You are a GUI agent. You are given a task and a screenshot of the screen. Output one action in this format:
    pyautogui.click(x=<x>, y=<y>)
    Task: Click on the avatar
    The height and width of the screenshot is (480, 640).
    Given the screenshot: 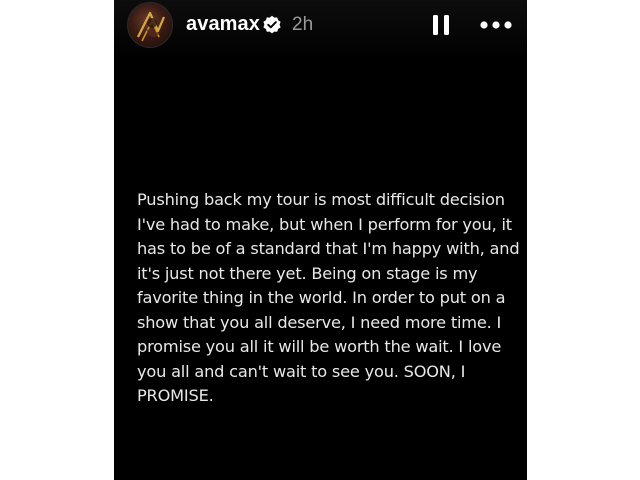 What is the action you would take?
    pyautogui.click(x=150, y=25)
    